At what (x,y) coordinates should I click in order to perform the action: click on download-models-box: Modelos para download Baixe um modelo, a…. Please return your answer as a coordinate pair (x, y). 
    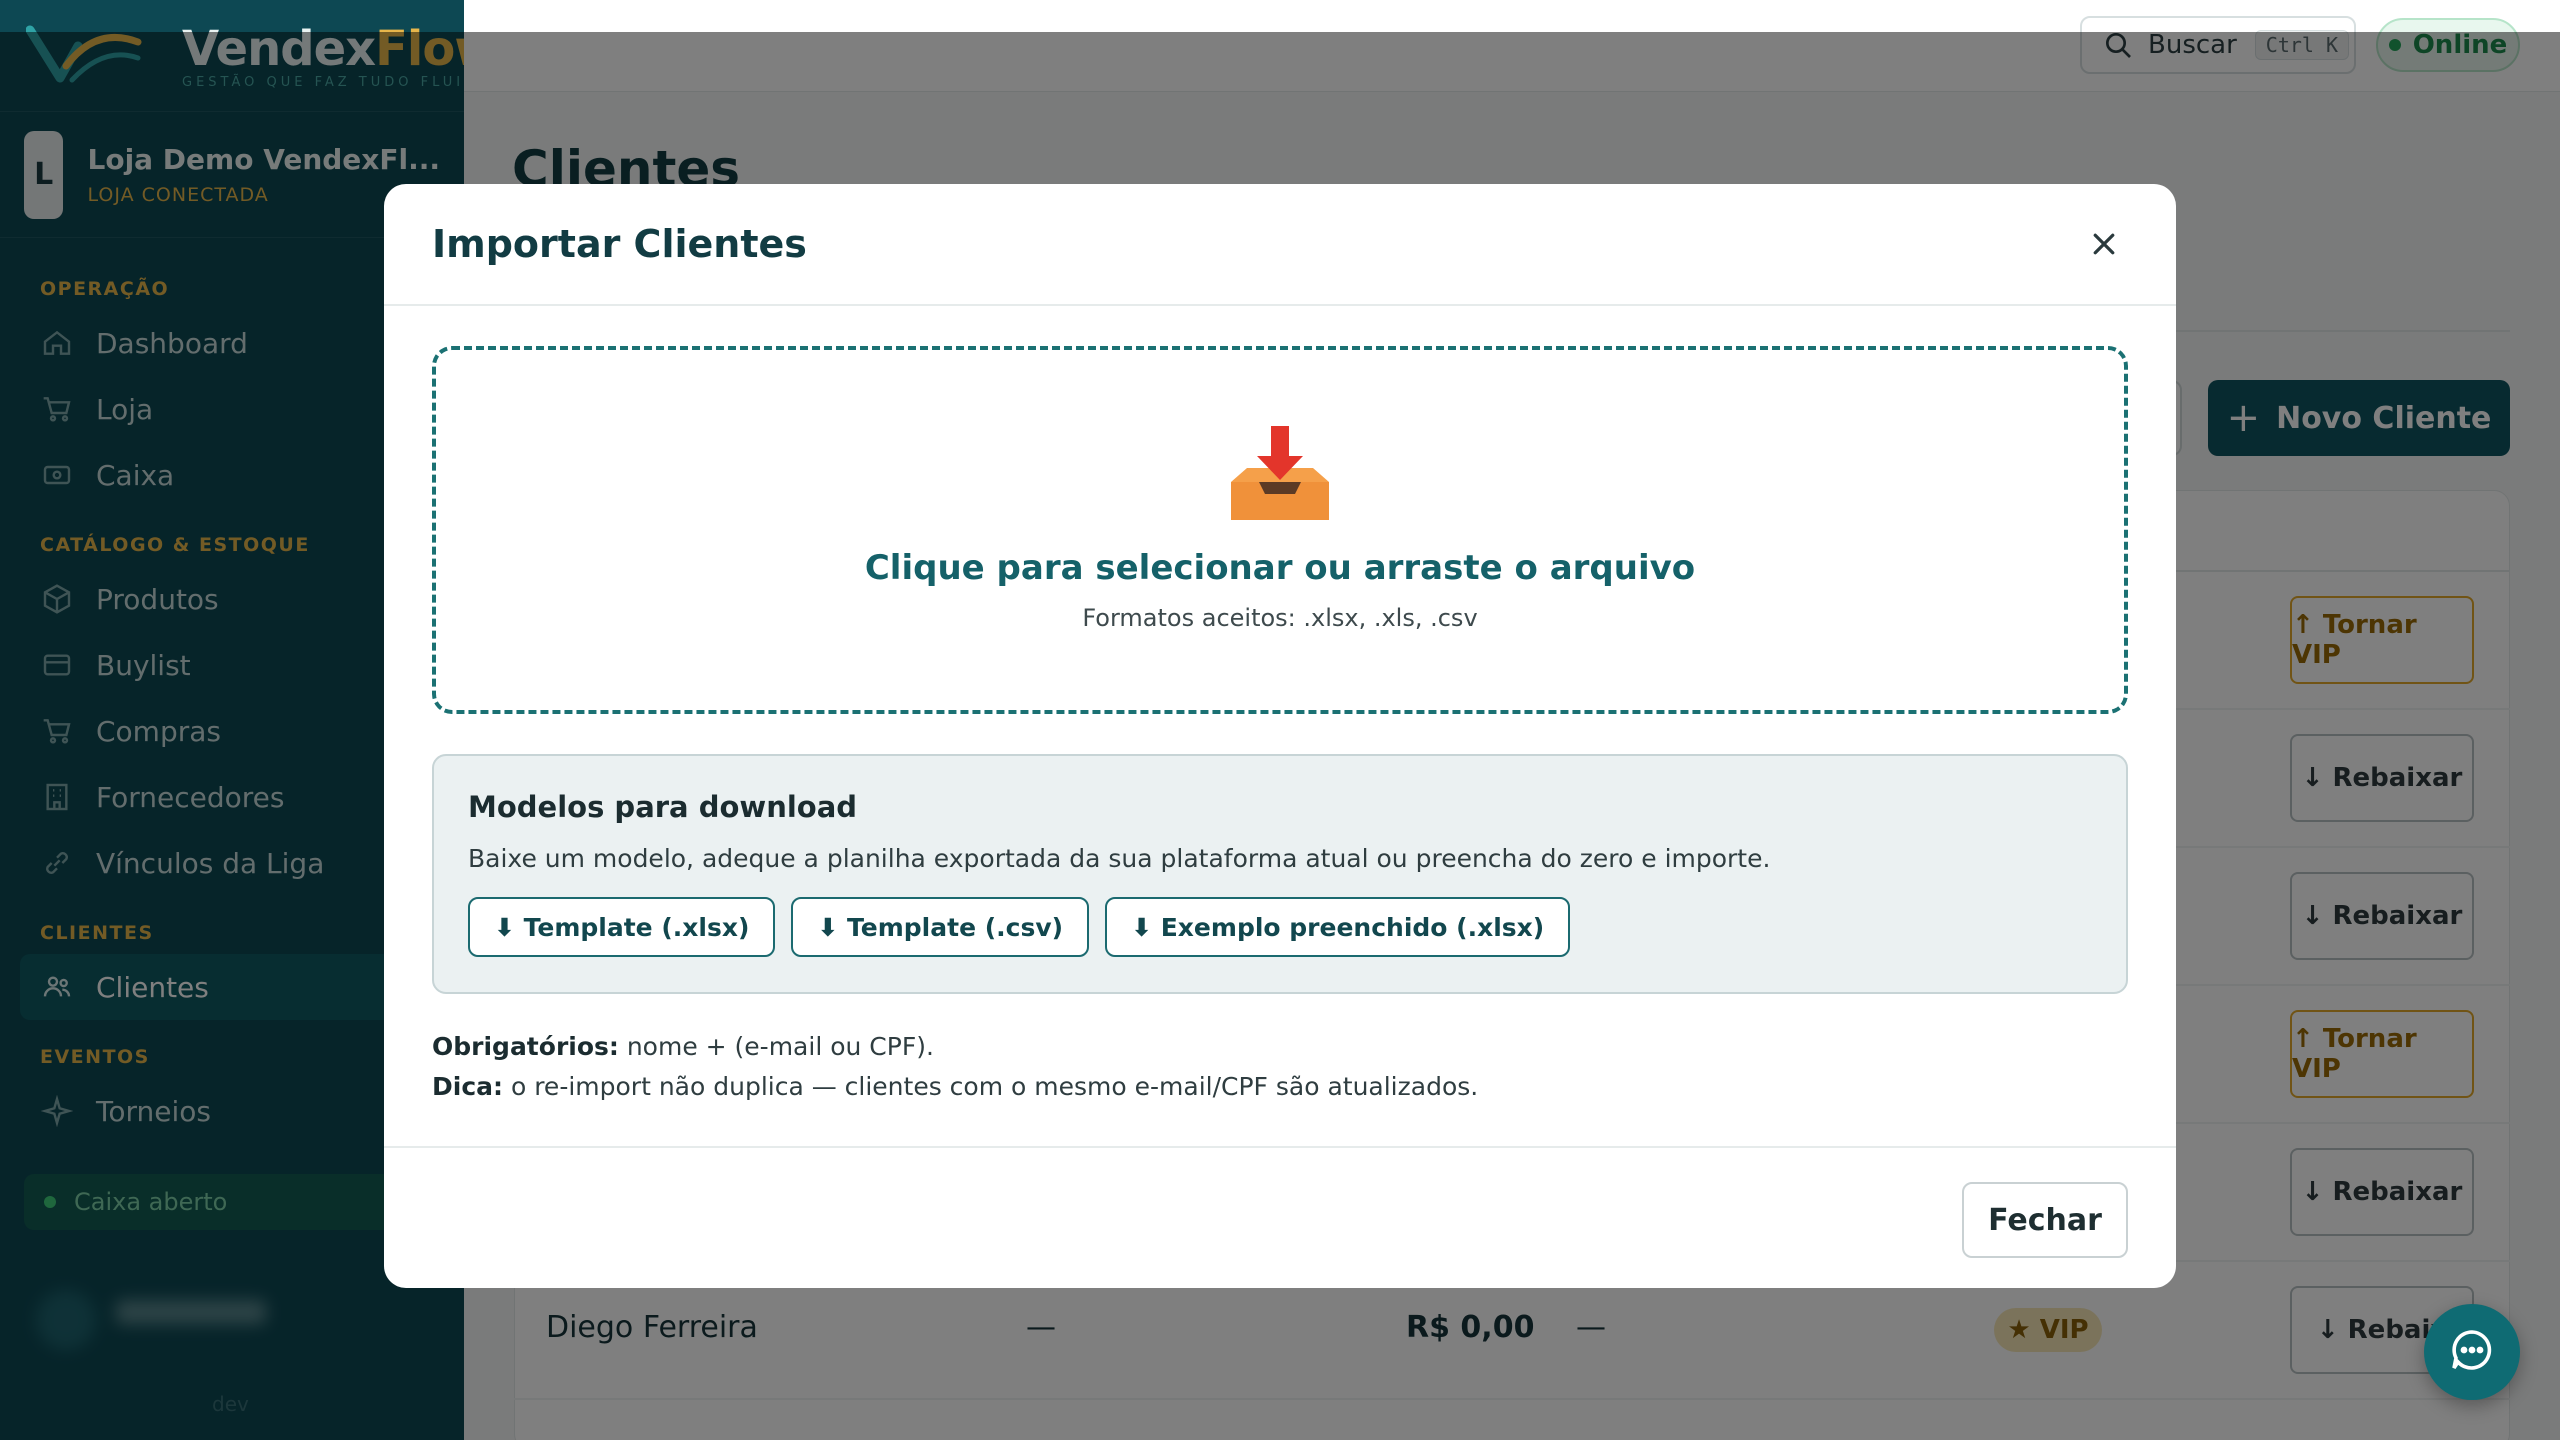
    Looking at the image, I should click on (1280, 874).